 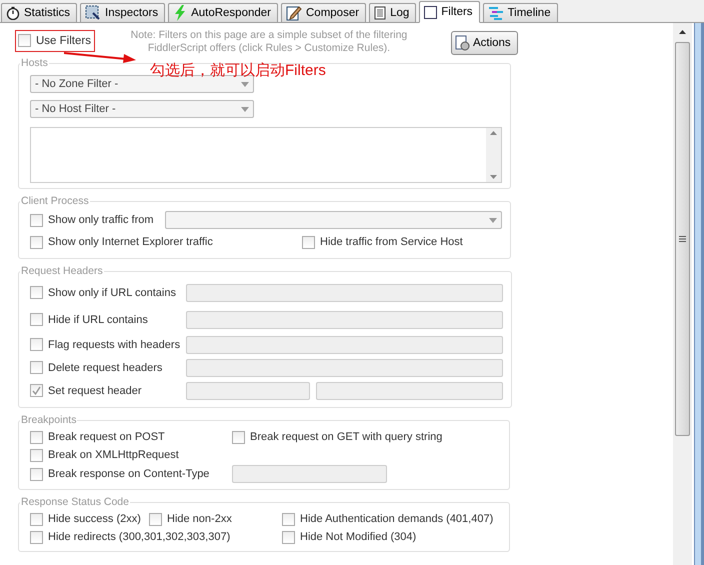 I want to click on checkbox-label: Hide Not Modified (304), so click(x=349, y=537).